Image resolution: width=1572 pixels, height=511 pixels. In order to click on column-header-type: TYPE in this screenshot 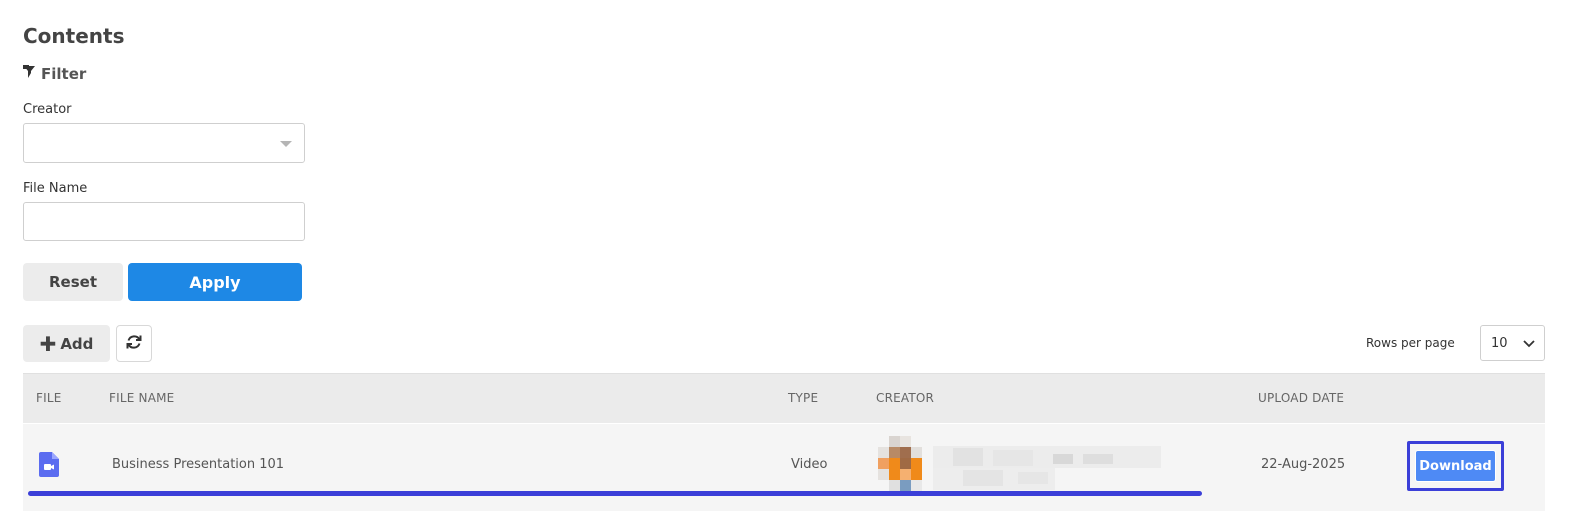, I will do `click(803, 398)`.